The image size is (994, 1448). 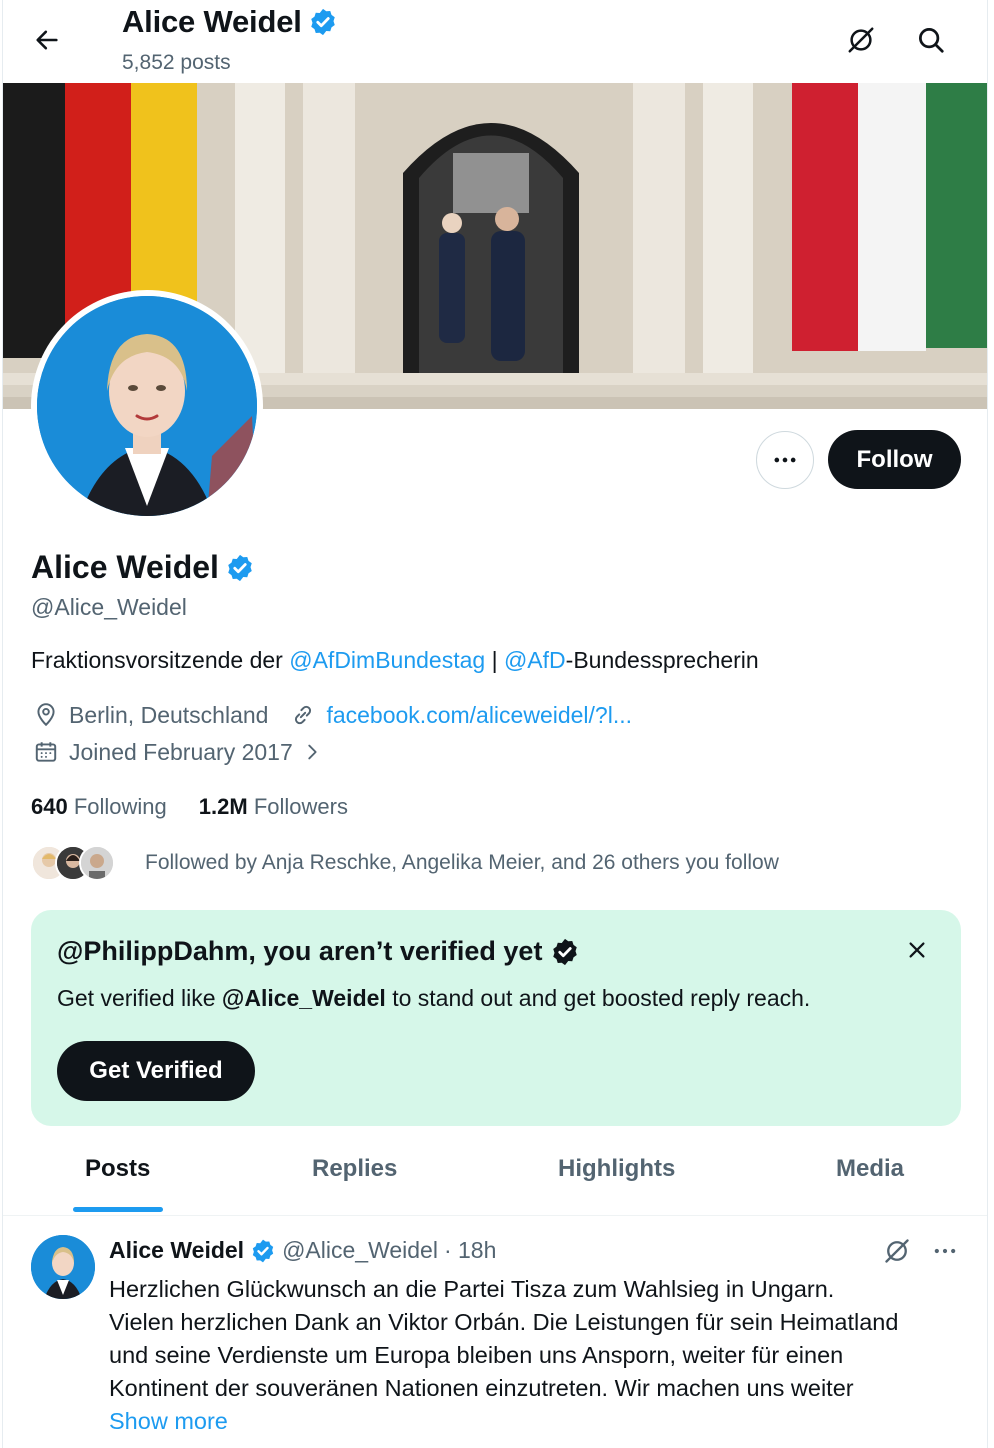 What do you see at coordinates (117, 1169) in the screenshot?
I see `tab-posts: Posts` at bounding box center [117, 1169].